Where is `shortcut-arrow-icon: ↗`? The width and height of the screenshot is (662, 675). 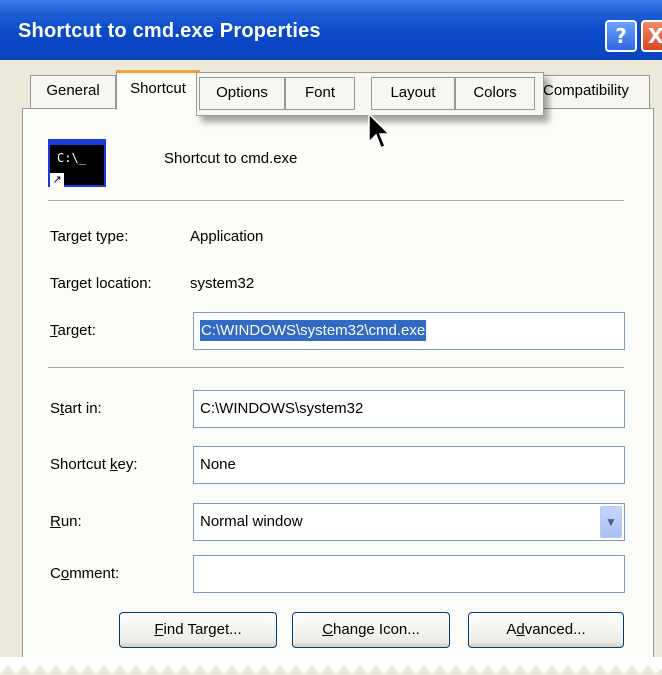
shortcut-arrow-icon: ↗ is located at coordinates (57, 180).